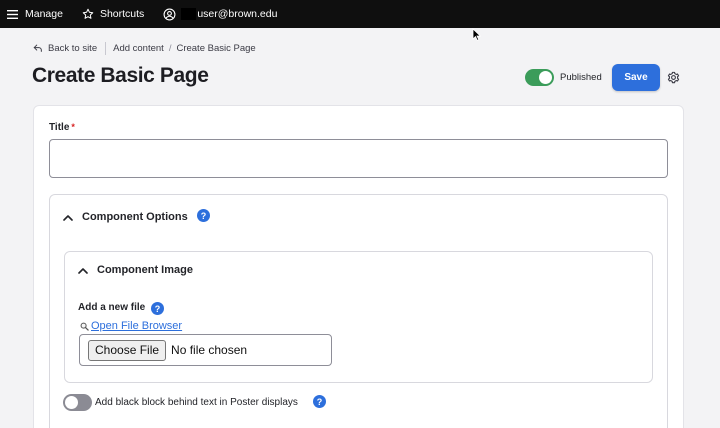 The width and height of the screenshot is (720, 428). What do you see at coordinates (106, 48) in the screenshot?
I see `breadcrumb-divider` at bounding box center [106, 48].